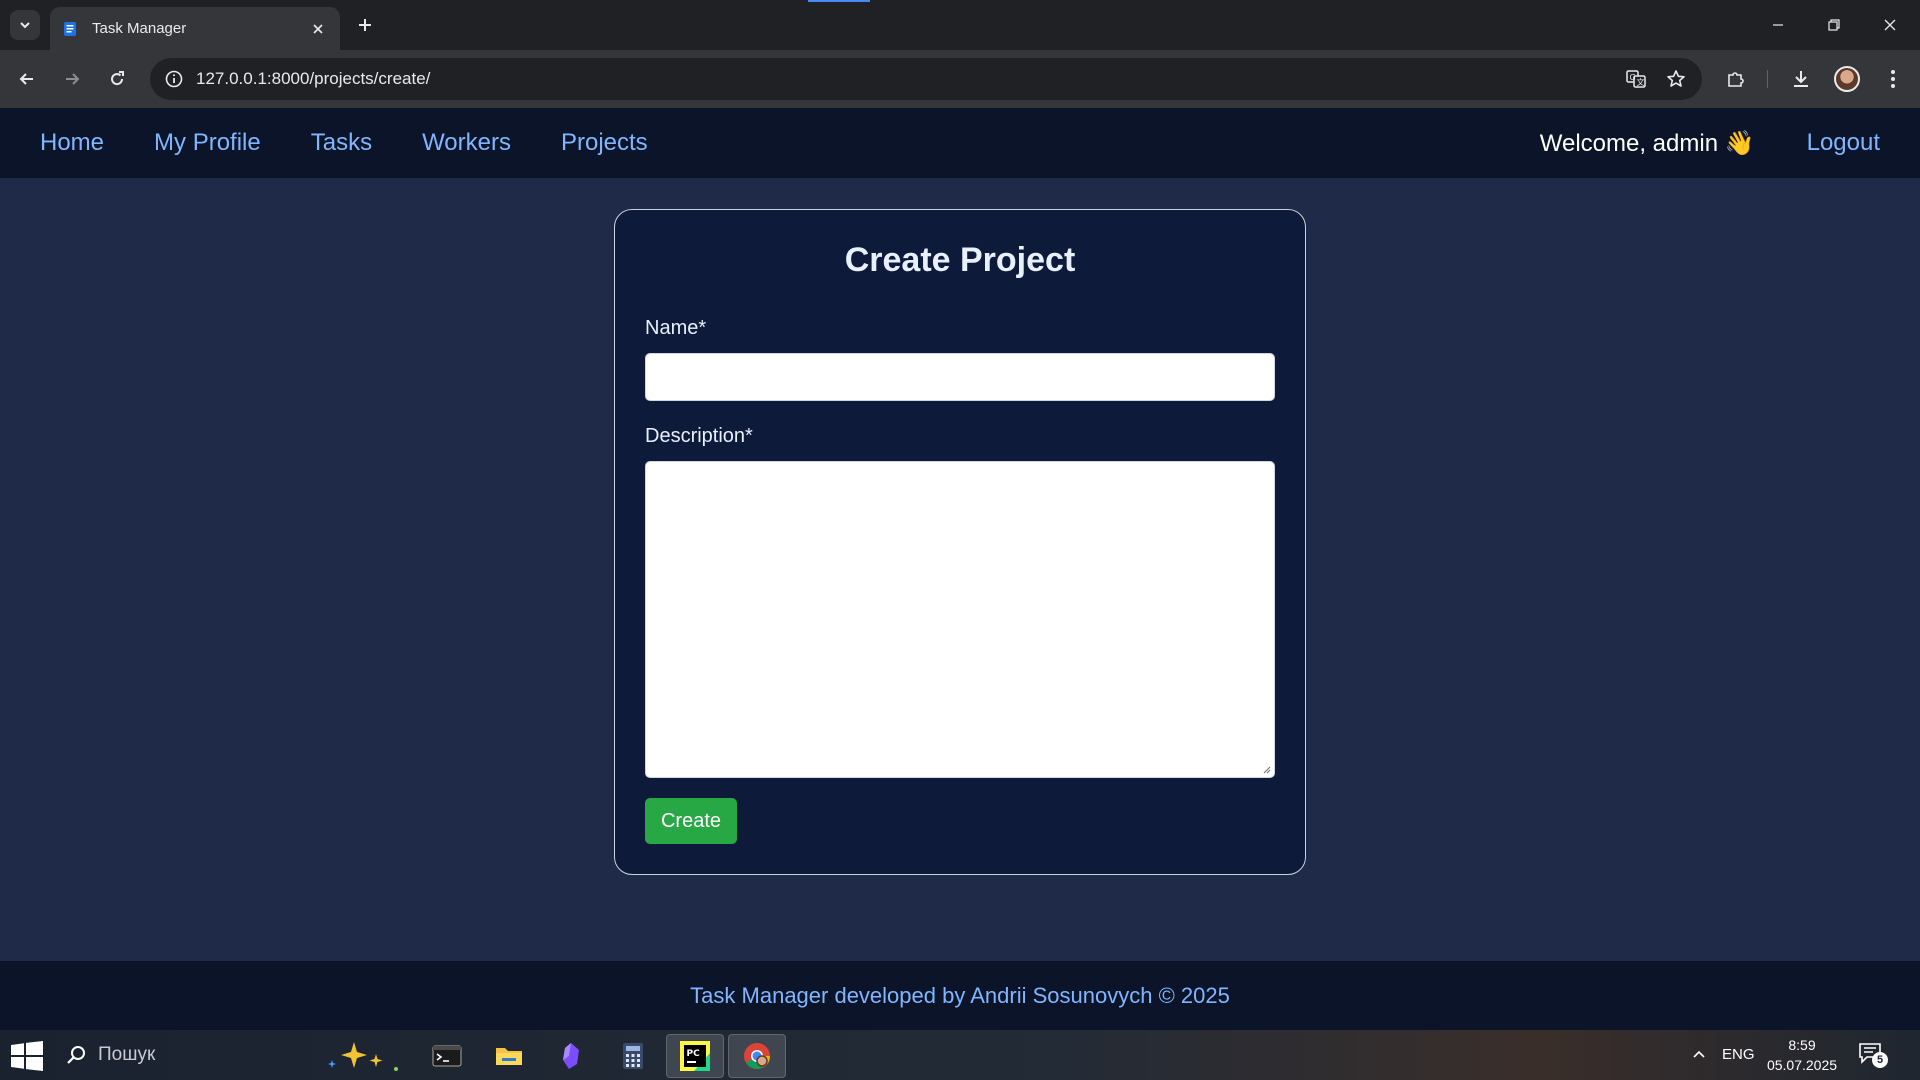 The image size is (1920, 1080). I want to click on chevron-down-icon, so click(25, 25).